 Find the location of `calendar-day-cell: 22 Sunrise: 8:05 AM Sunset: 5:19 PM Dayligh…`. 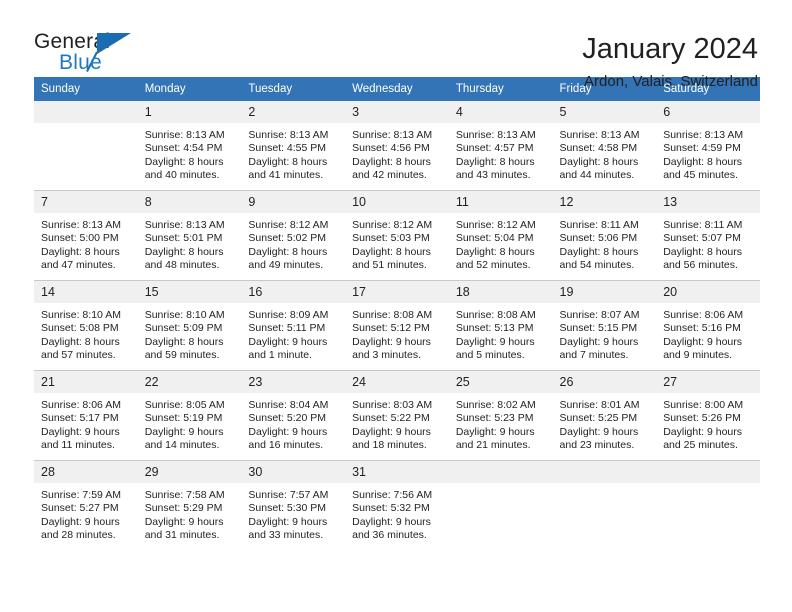

calendar-day-cell: 22 Sunrise: 8:05 AM Sunset: 5:19 PM Dayligh… is located at coordinates (189, 415).